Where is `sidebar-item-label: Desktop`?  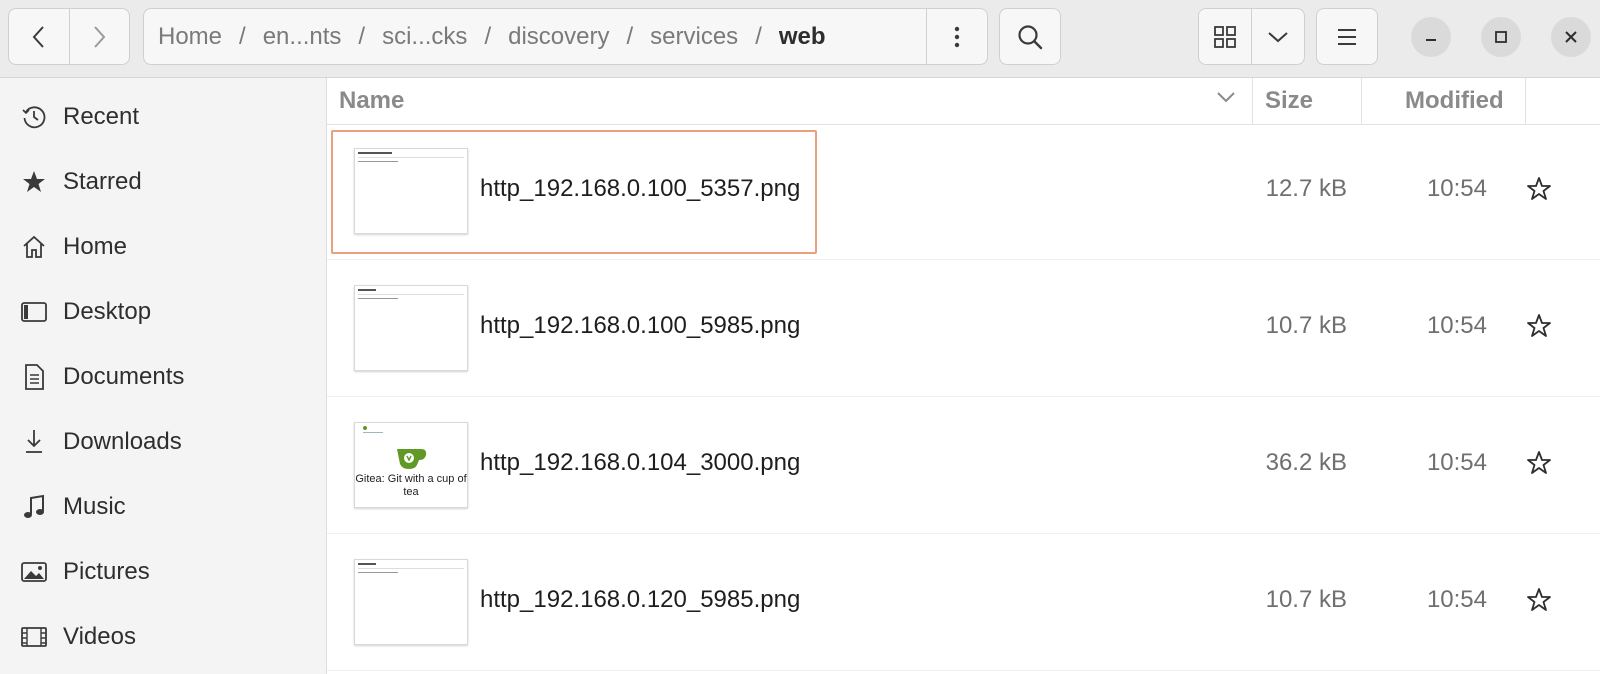 sidebar-item-label: Desktop is located at coordinates (107, 311).